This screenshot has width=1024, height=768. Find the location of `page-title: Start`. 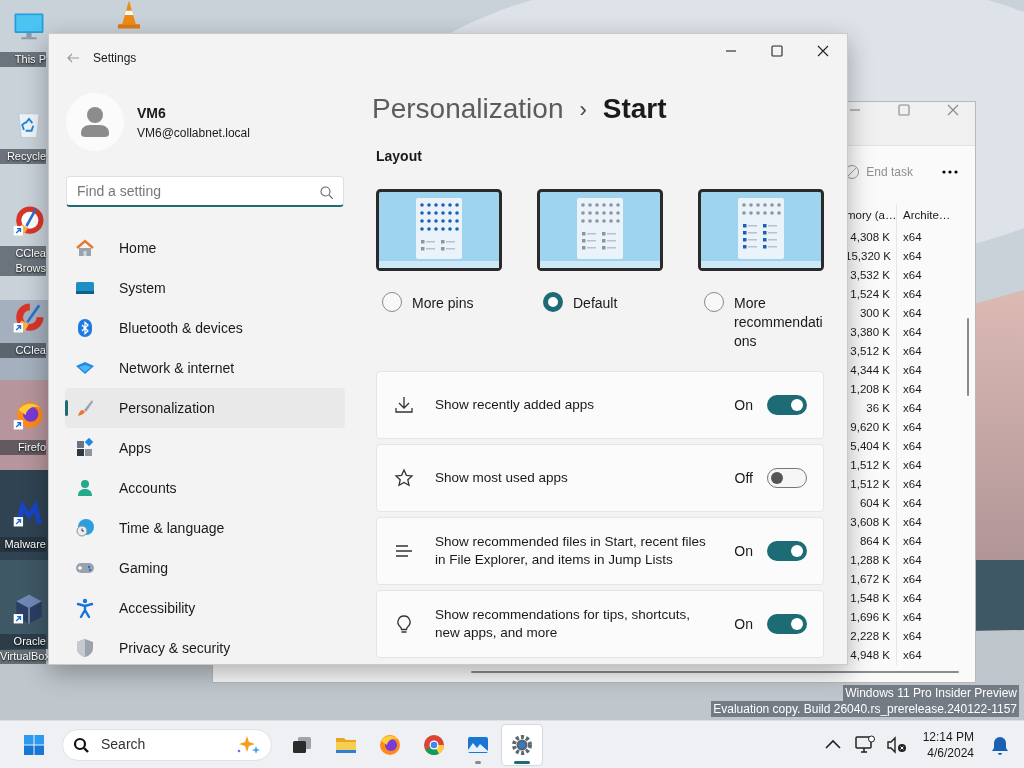

page-title: Start is located at coordinates (634, 109).